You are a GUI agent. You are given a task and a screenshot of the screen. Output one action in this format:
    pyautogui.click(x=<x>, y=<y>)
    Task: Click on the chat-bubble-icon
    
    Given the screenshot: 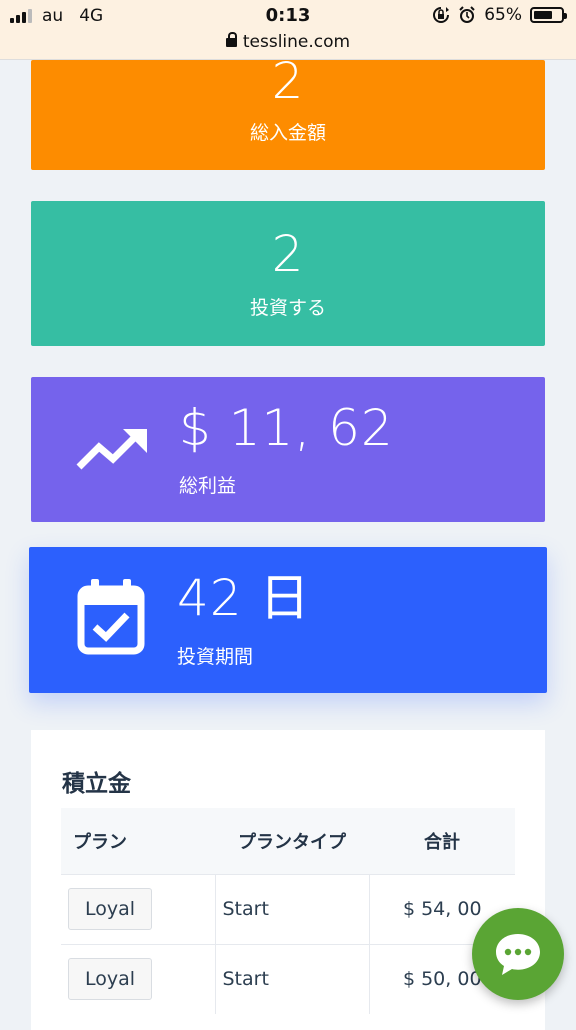 What is the action you would take?
    pyautogui.click(x=518, y=954)
    